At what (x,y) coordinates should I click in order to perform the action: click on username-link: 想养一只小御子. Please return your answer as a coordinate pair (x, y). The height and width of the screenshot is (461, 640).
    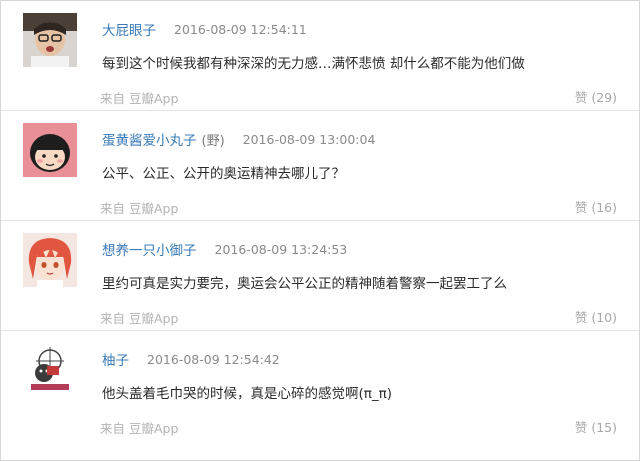
    Looking at the image, I should click on (149, 249).